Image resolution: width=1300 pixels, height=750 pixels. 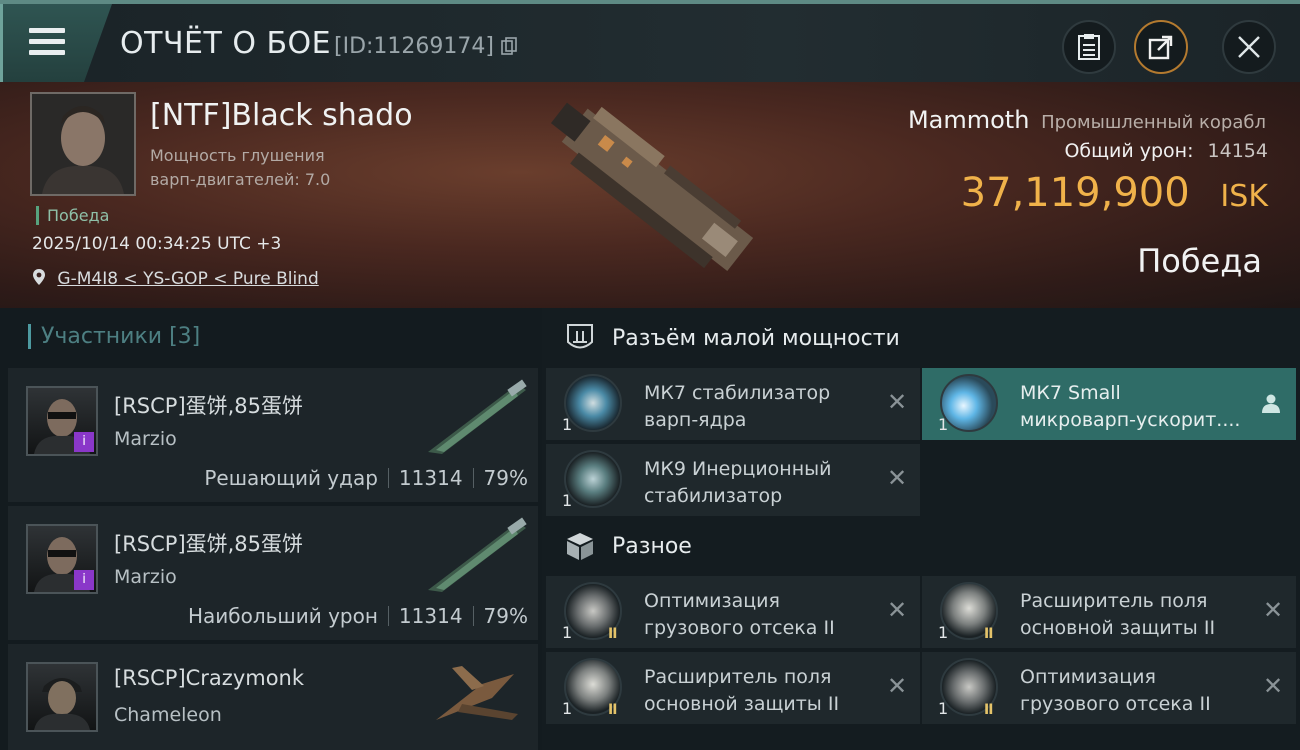 What do you see at coordinates (1161, 47) in the screenshot?
I see `share-button` at bounding box center [1161, 47].